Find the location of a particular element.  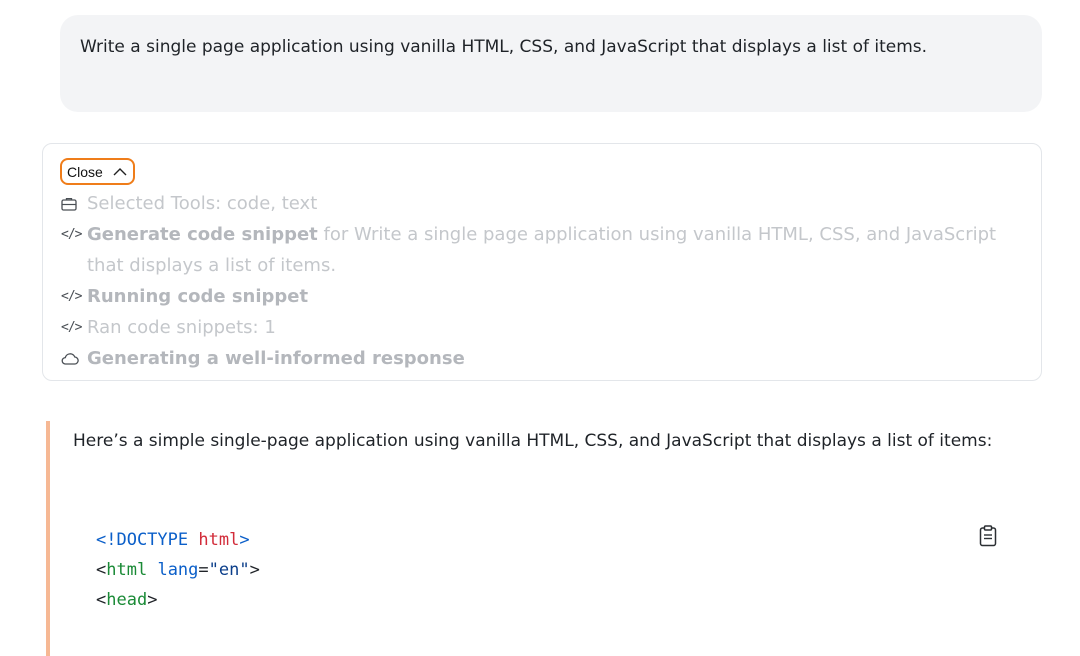

step-text: Selected Tools: code, text is located at coordinates (202, 203).